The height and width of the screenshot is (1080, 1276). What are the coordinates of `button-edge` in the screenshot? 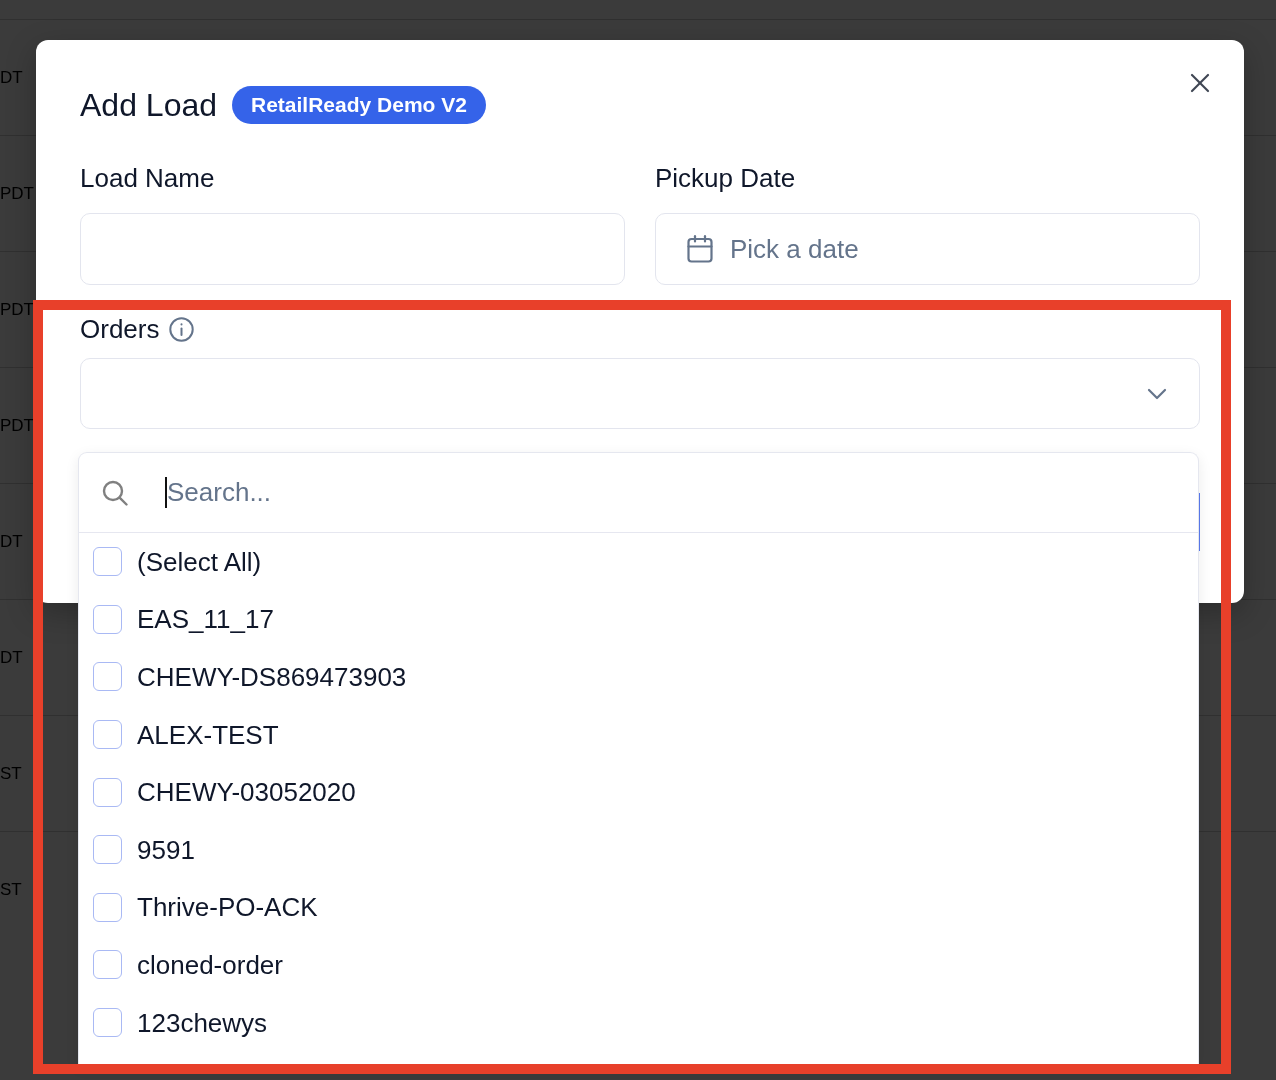 It's located at (1199, 522).